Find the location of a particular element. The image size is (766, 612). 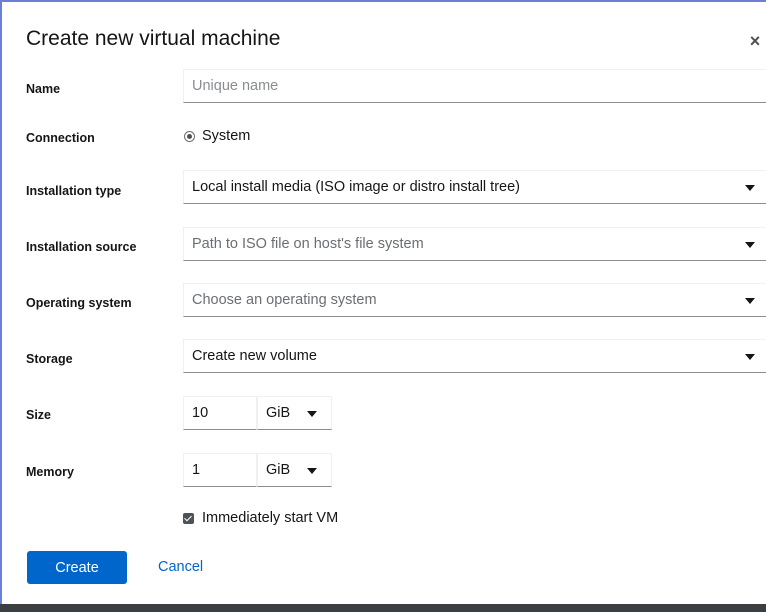

name-input is located at coordinates (475, 86).